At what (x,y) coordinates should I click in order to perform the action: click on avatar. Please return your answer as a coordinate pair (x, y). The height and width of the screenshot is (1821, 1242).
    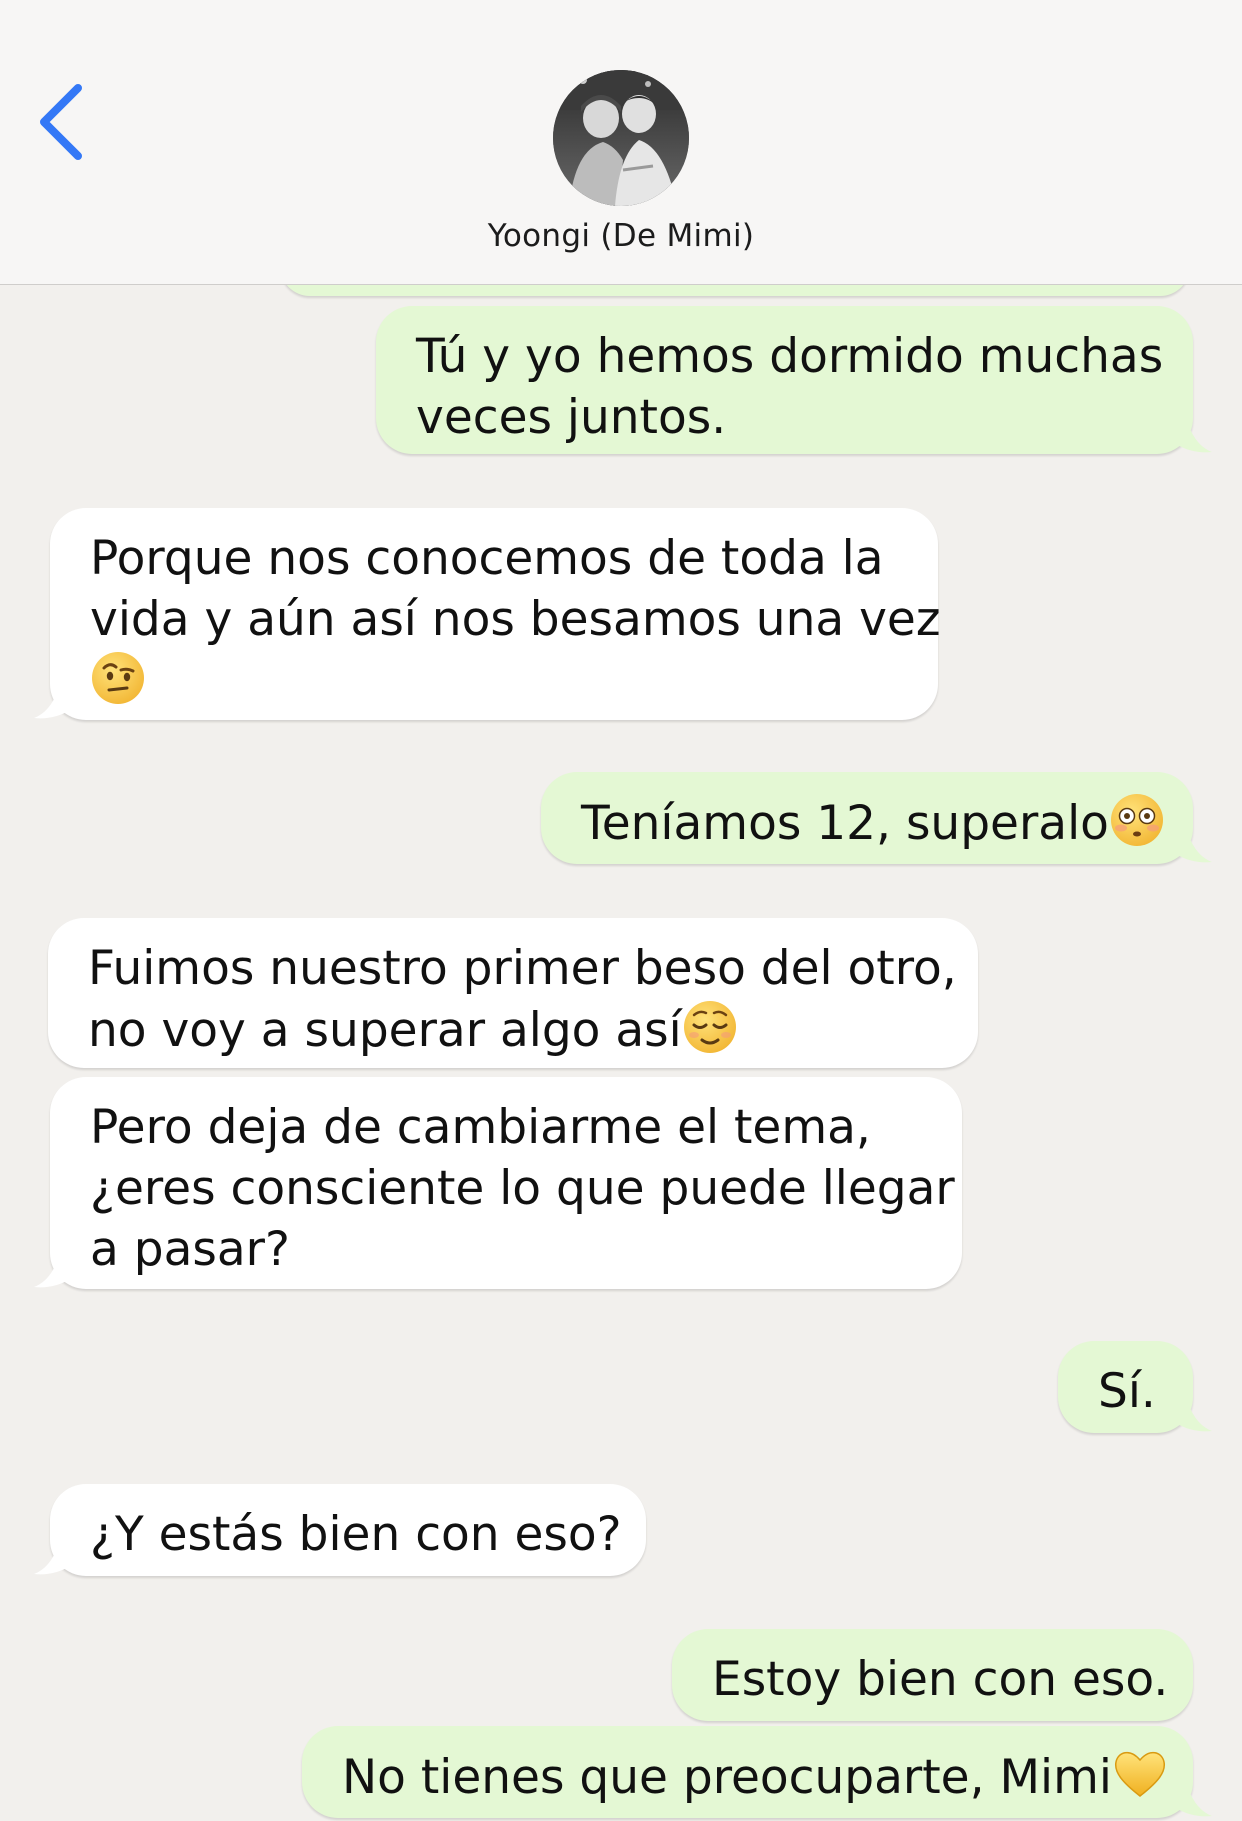
    Looking at the image, I should click on (621, 138).